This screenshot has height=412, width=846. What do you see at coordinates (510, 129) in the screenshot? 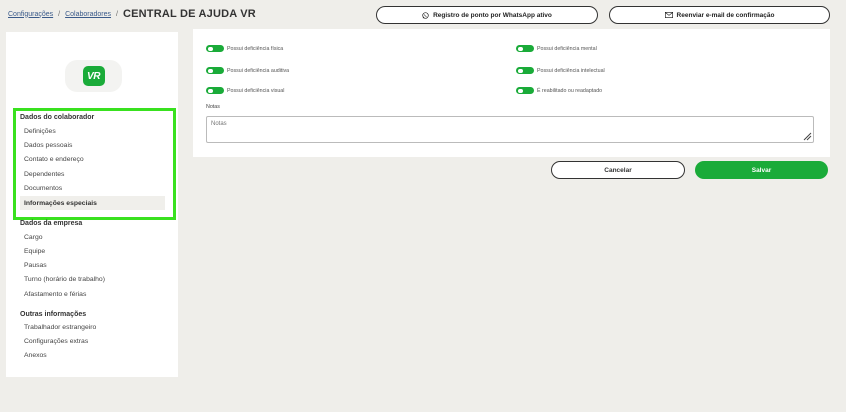
I see `notes-textarea` at bounding box center [510, 129].